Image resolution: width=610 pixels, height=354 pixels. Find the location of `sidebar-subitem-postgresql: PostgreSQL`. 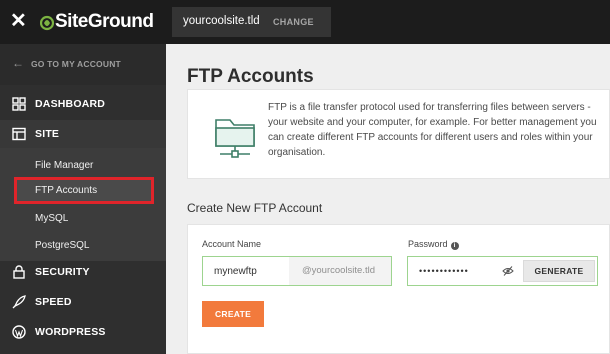

sidebar-subitem-postgresql: PostgreSQL is located at coordinates (83, 245).